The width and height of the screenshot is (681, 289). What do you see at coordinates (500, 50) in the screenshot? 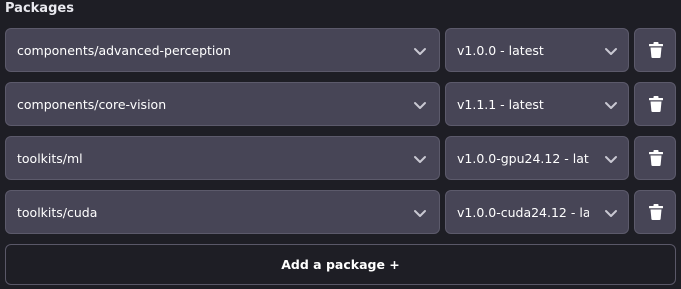
I see `version-value: v1.0.0 - latest` at bounding box center [500, 50].